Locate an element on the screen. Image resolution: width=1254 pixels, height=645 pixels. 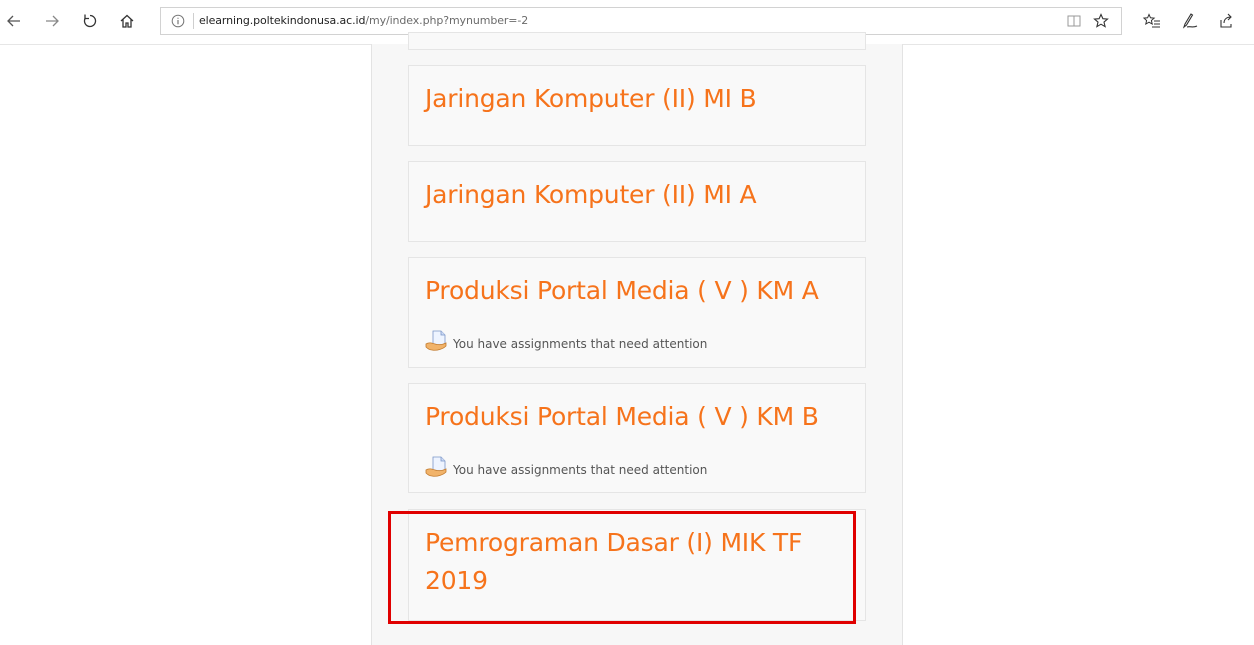
course-link: Produksi Portal Media ( V ) KM A is located at coordinates (622, 290).